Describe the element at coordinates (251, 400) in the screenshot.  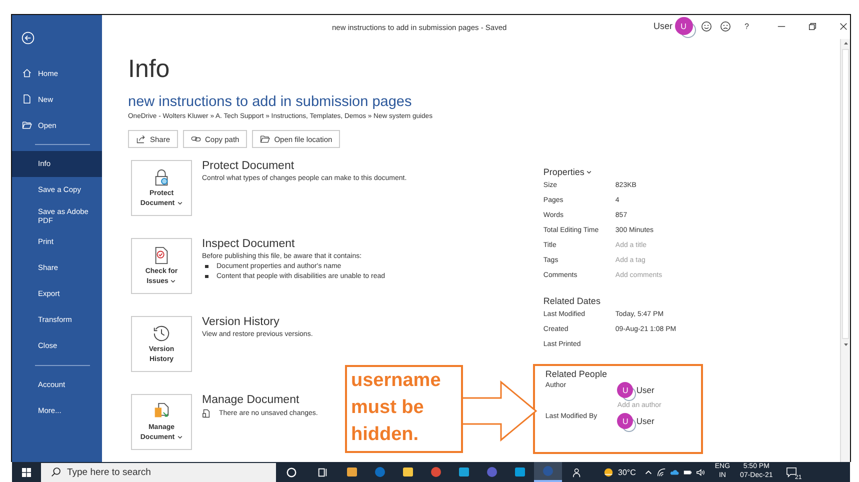
I see `section-title: Manage Document` at that location.